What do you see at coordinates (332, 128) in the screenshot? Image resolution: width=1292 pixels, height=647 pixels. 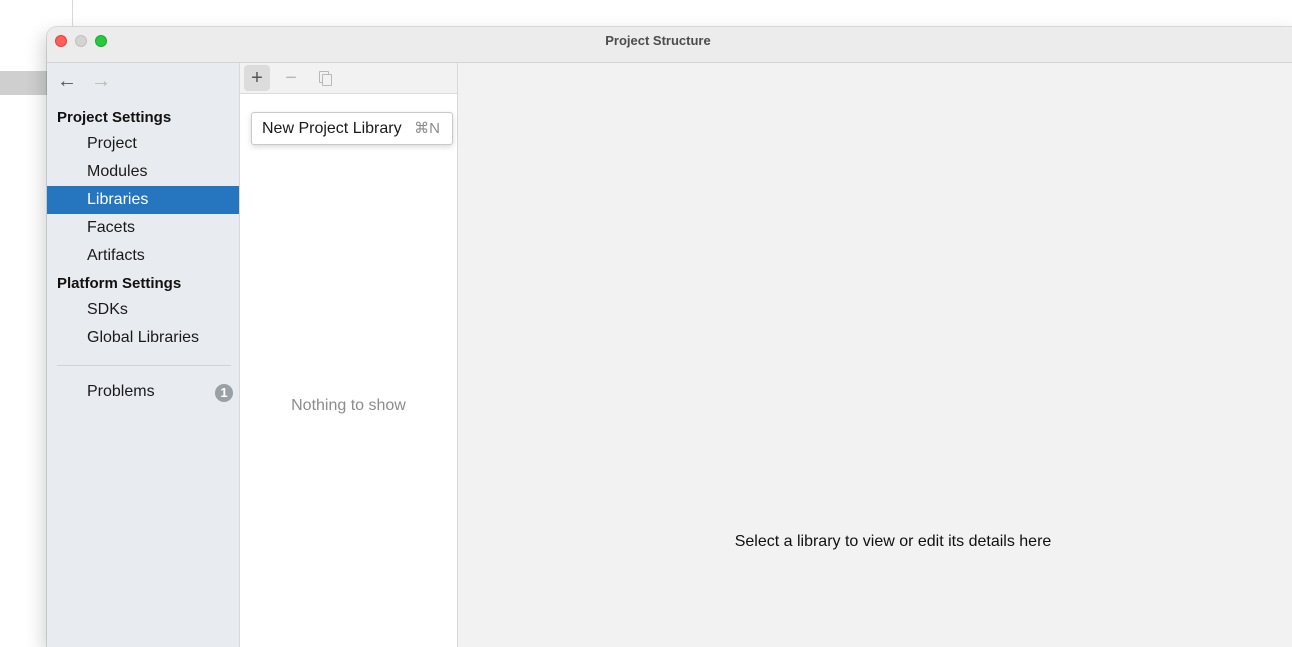 I see `new-project-library-option: New Project Library` at bounding box center [332, 128].